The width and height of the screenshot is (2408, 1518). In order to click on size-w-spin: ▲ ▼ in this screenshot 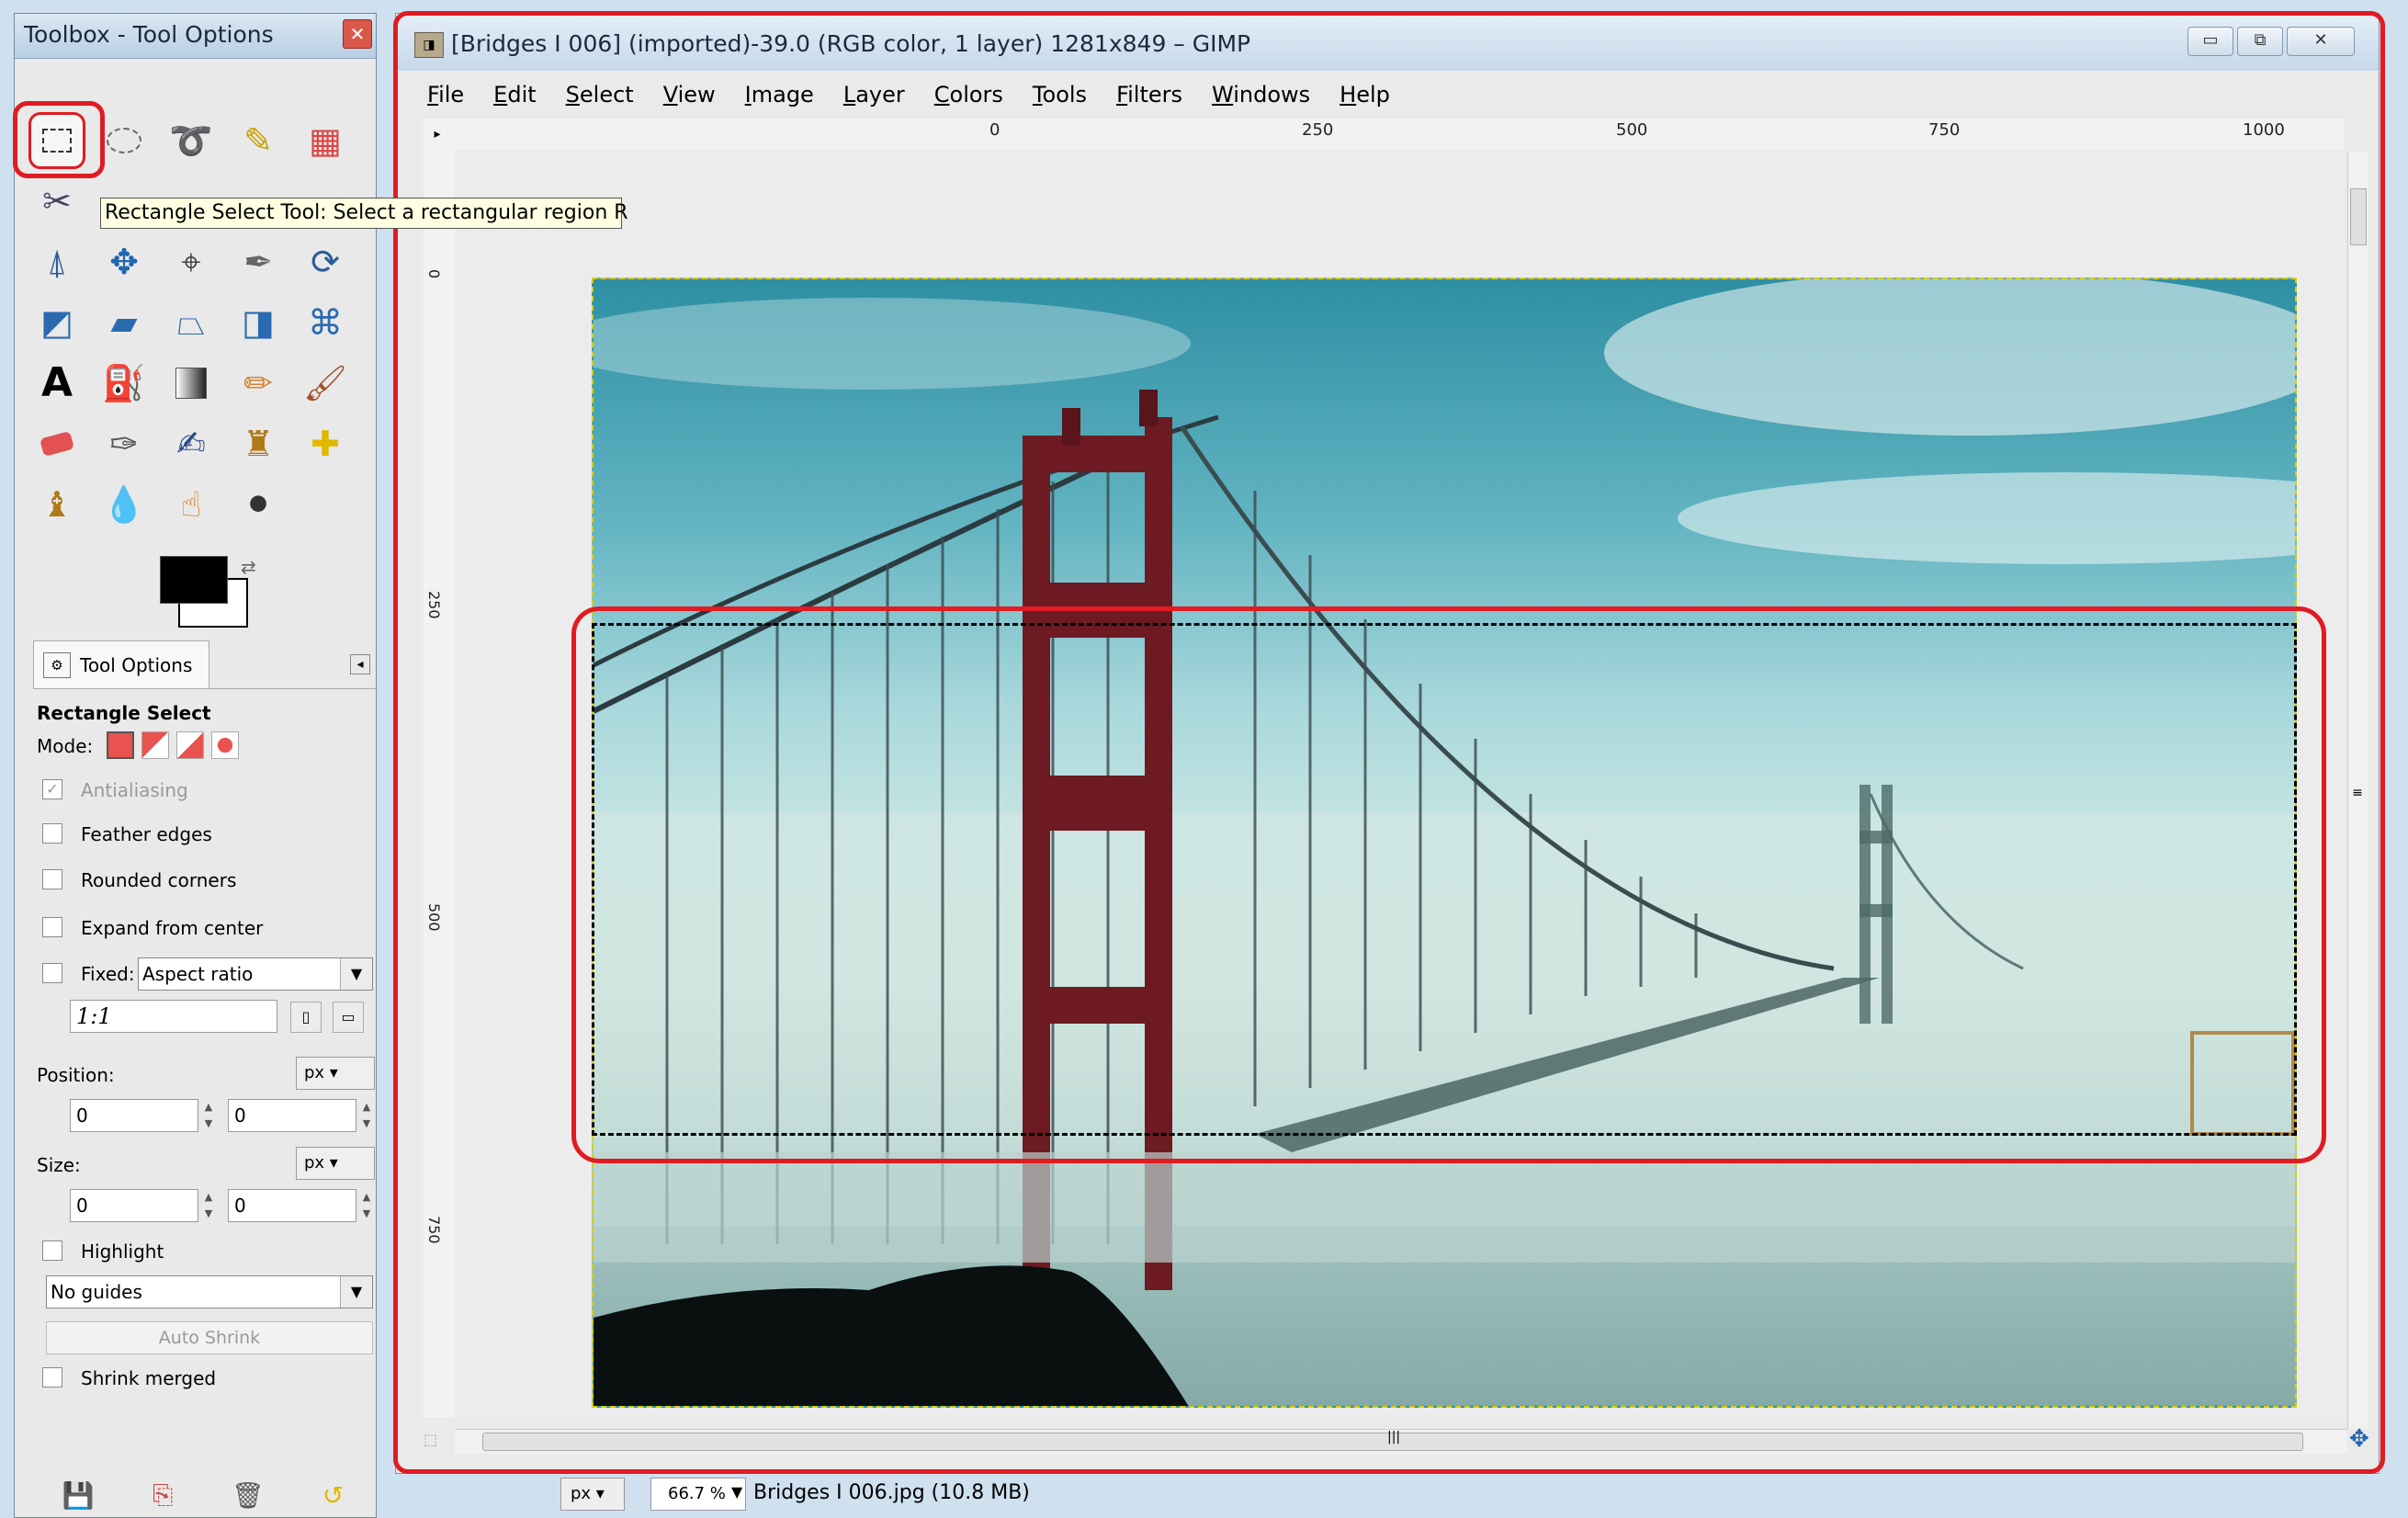, I will do `click(209, 1205)`.